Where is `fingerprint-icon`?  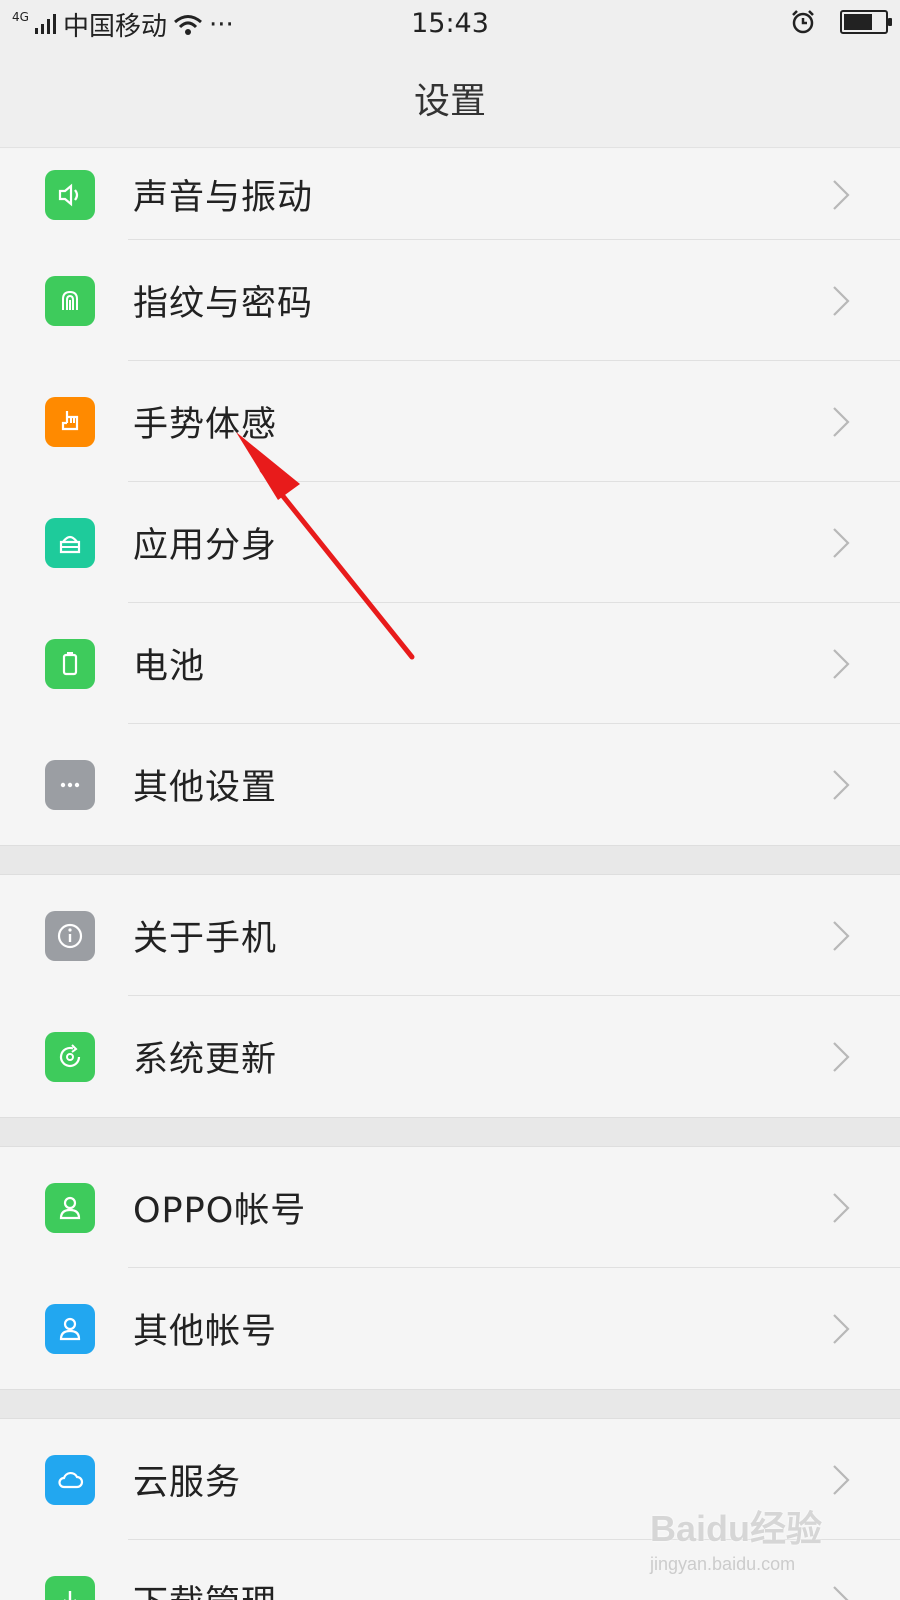 fingerprint-icon is located at coordinates (70, 300).